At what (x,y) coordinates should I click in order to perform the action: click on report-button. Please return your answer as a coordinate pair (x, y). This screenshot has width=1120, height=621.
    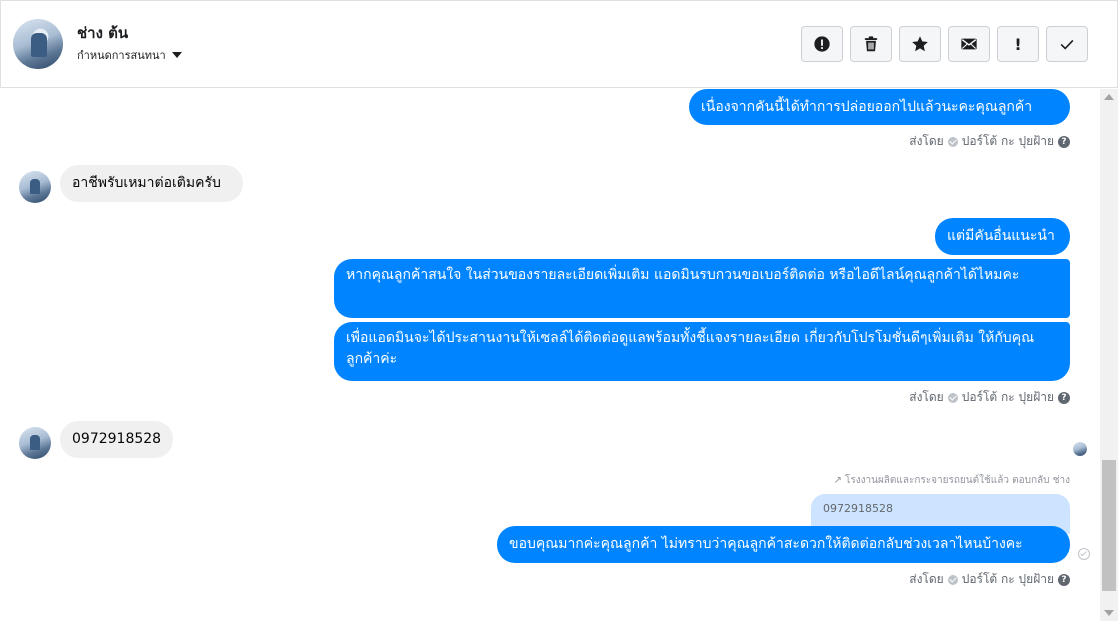
    Looking at the image, I should click on (822, 44).